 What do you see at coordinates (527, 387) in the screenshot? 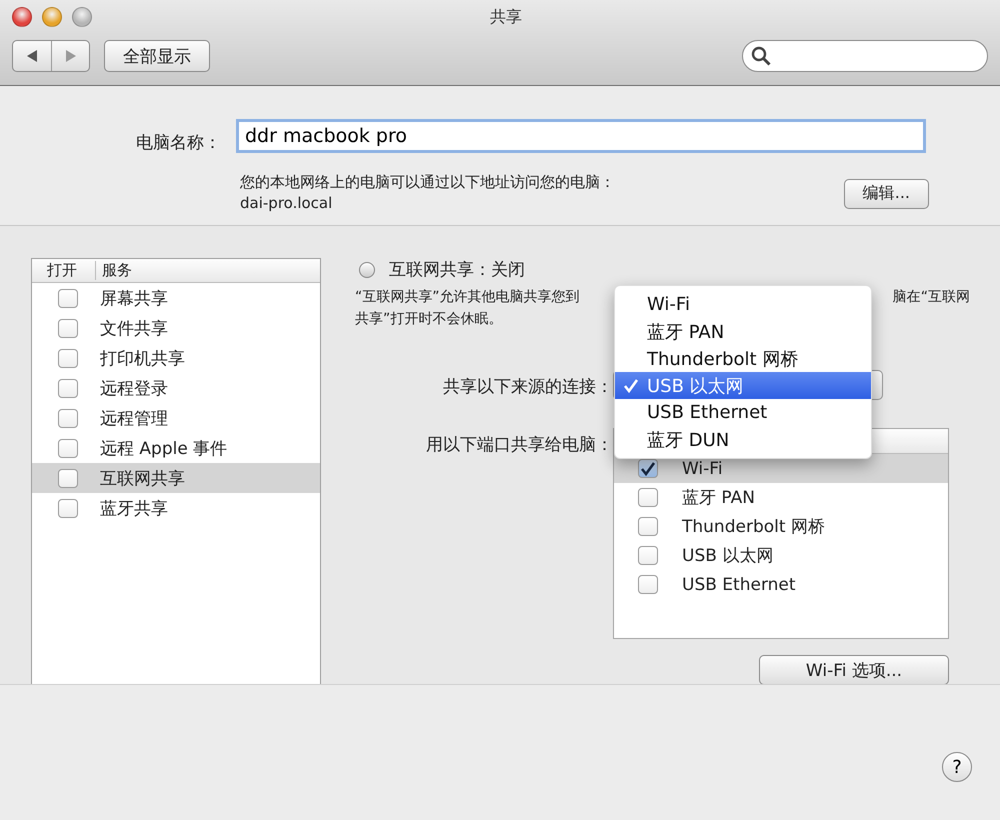
I see `source-label: 共享以下来源的连接：` at bounding box center [527, 387].